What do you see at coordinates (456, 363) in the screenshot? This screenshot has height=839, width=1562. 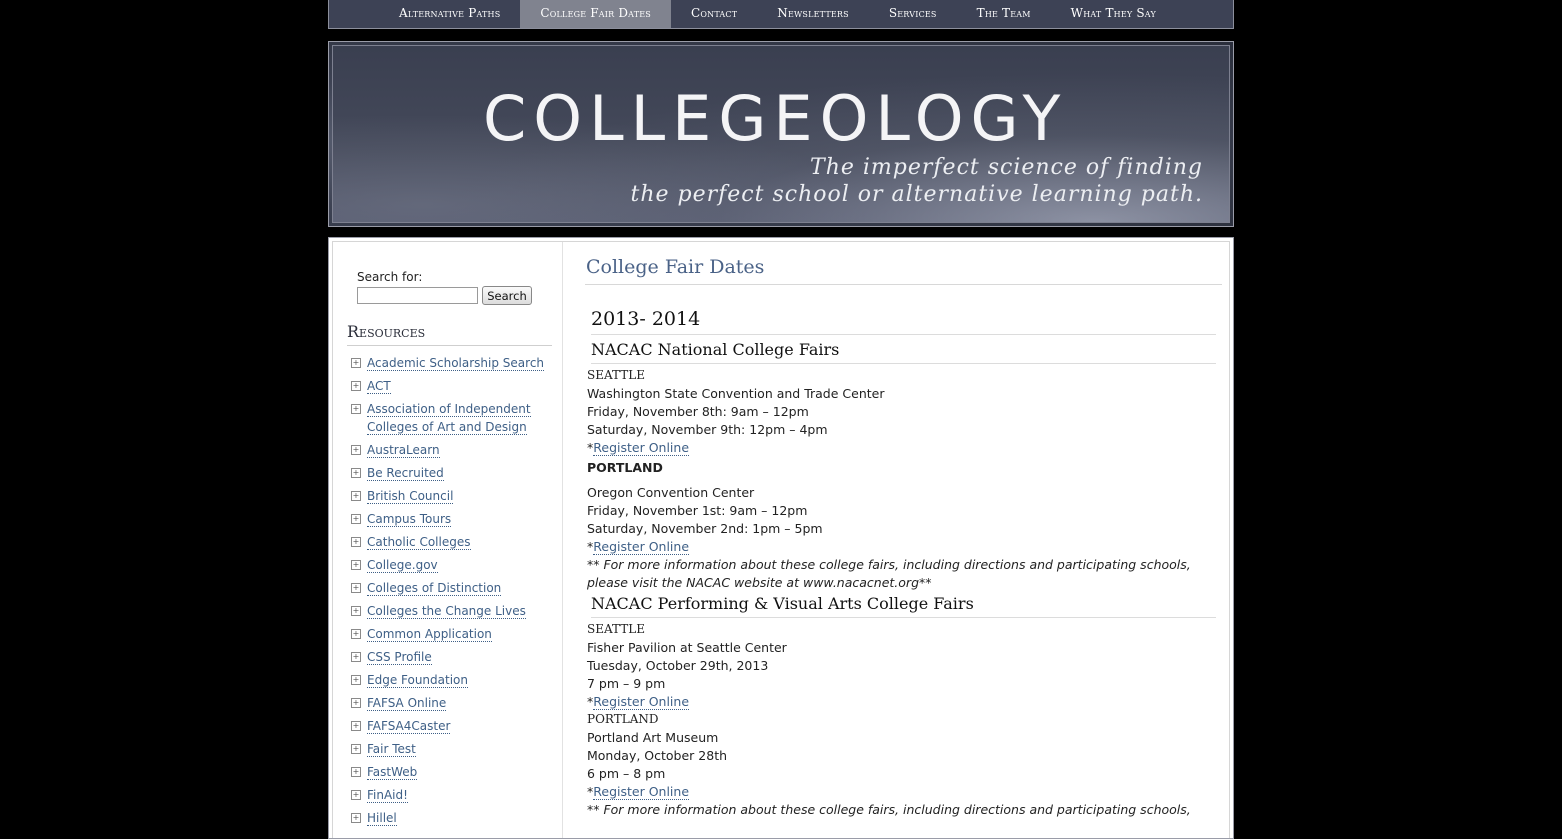 I see `resource-link: Academic Scholarship Search` at bounding box center [456, 363].